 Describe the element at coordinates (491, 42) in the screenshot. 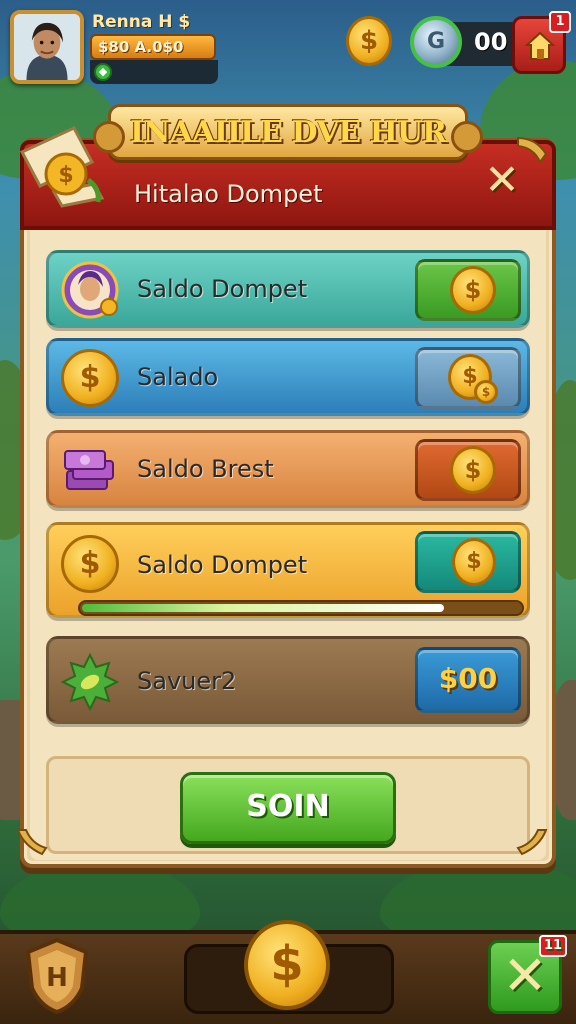

I see `gem-count: 00` at that location.